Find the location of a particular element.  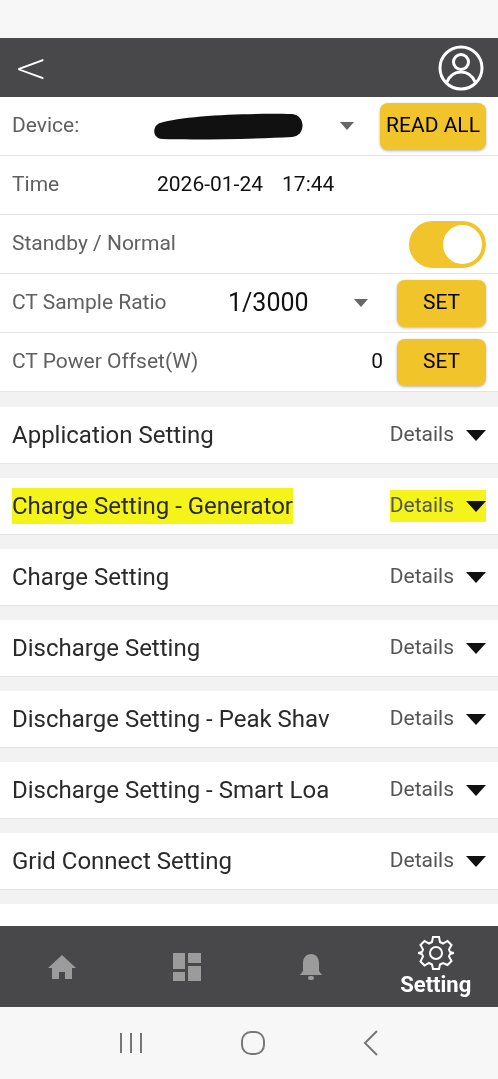

settings-icon is located at coordinates (435, 952).